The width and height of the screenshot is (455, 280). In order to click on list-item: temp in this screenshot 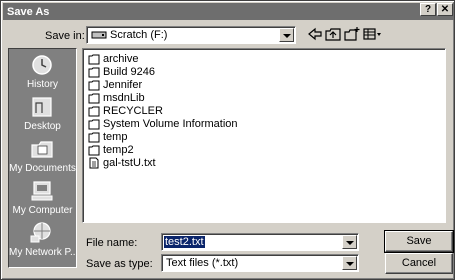, I will do `click(107, 136)`.